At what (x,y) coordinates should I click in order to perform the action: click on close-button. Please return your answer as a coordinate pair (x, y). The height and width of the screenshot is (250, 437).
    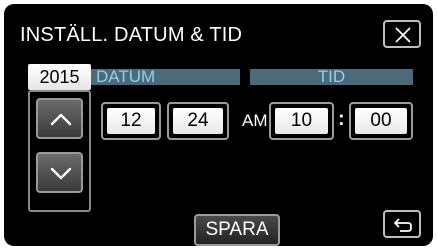
    Looking at the image, I should click on (402, 34).